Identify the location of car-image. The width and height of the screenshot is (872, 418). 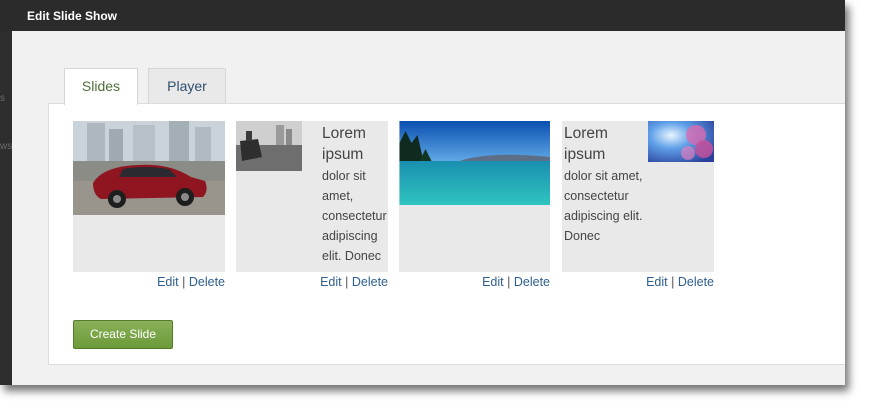
(149, 168).